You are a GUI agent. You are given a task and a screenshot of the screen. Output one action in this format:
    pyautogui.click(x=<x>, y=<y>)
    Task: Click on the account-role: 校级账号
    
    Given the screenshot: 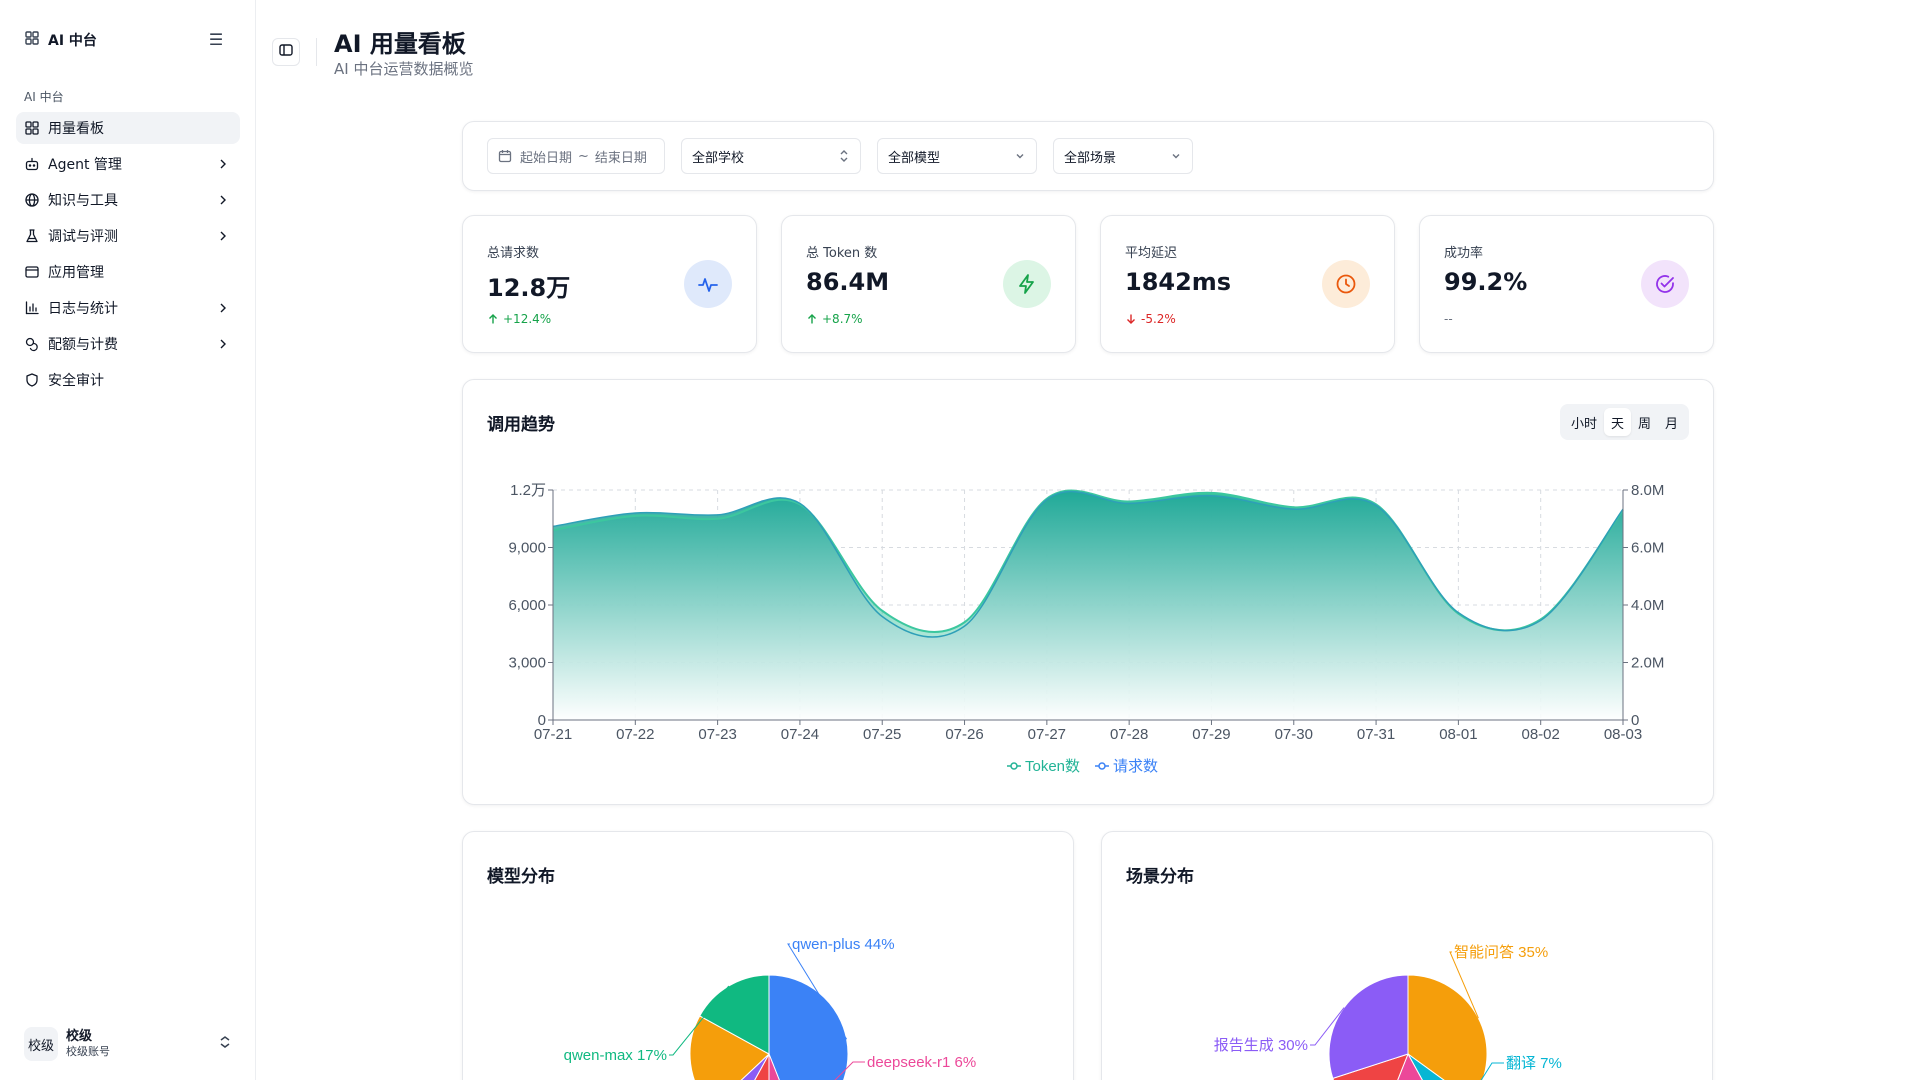 What is the action you would take?
    pyautogui.click(x=88, y=1051)
    